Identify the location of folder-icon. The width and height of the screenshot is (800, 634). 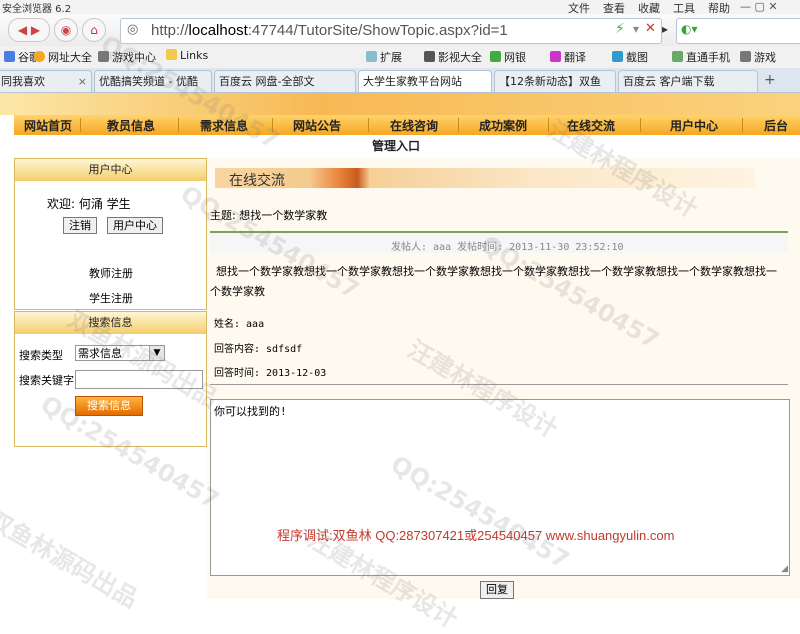
(171, 54).